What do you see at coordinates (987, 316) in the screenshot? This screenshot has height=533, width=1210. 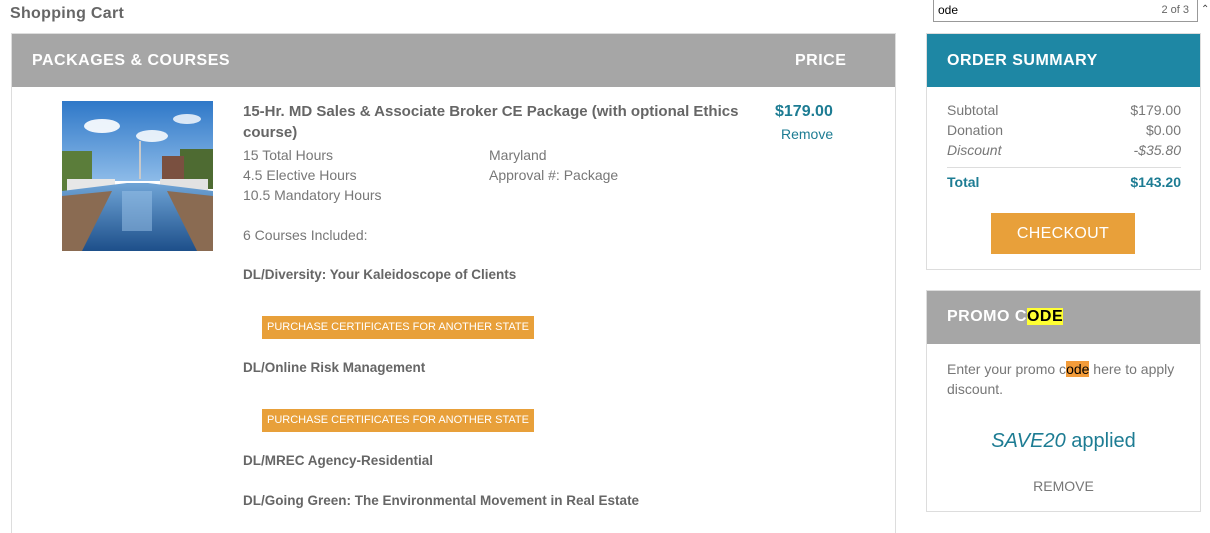 I see `promo-title-text: PROMO C` at bounding box center [987, 316].